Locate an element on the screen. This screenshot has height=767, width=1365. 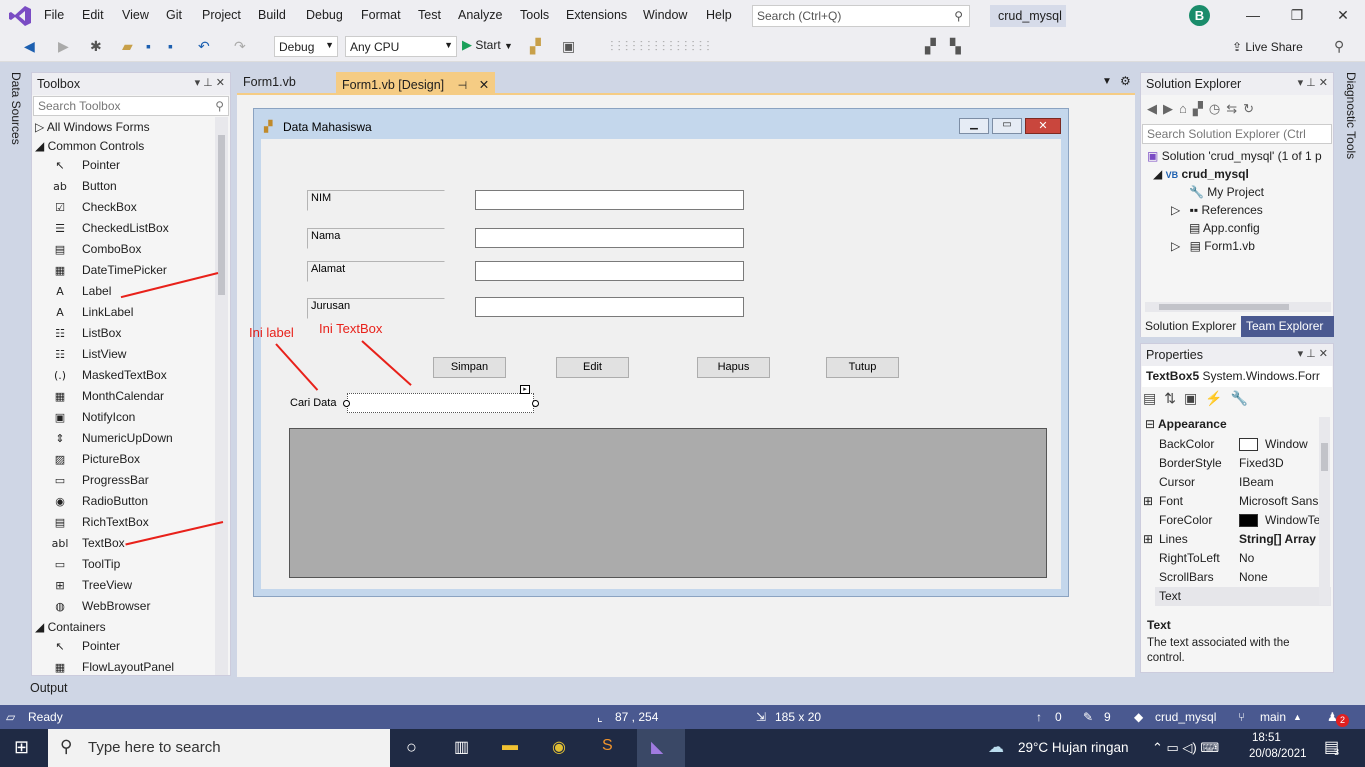
diagnostic-tools-tab: Diagnostic Tools is located at coordinates (1351, 115).